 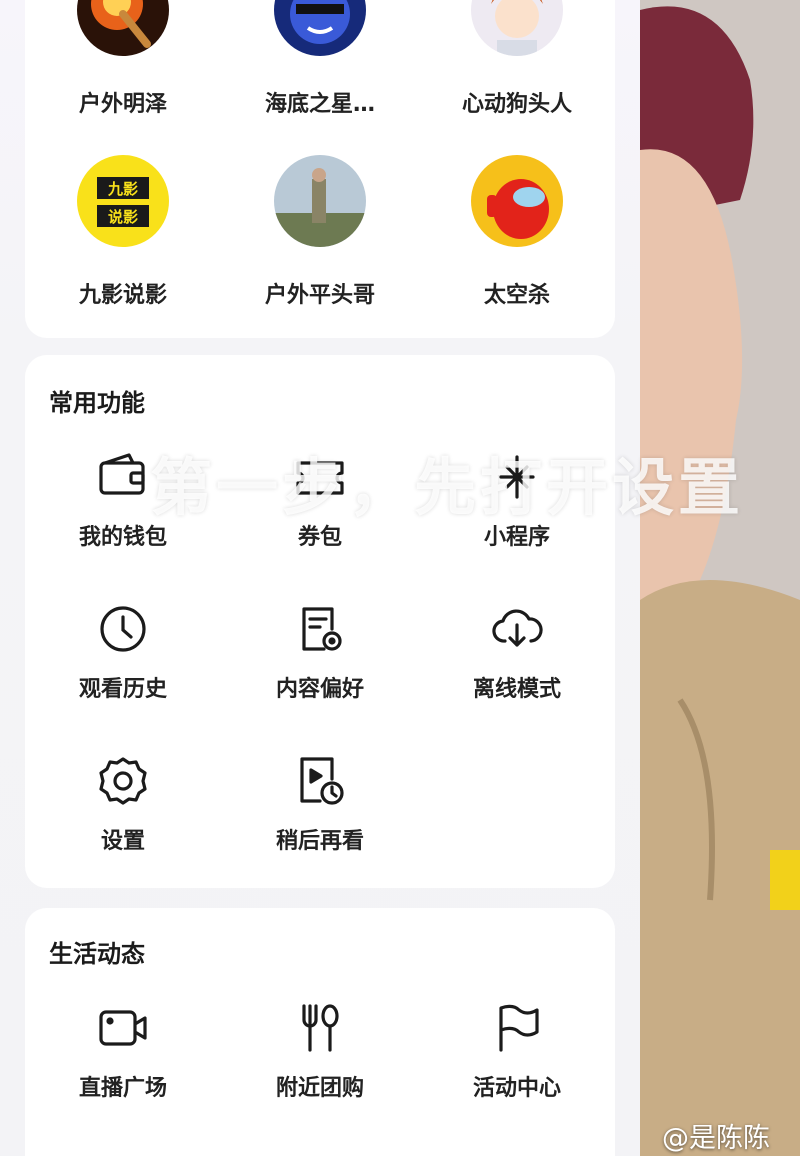 I want to click on label: 活动中心, so click(x=516, y=1088).